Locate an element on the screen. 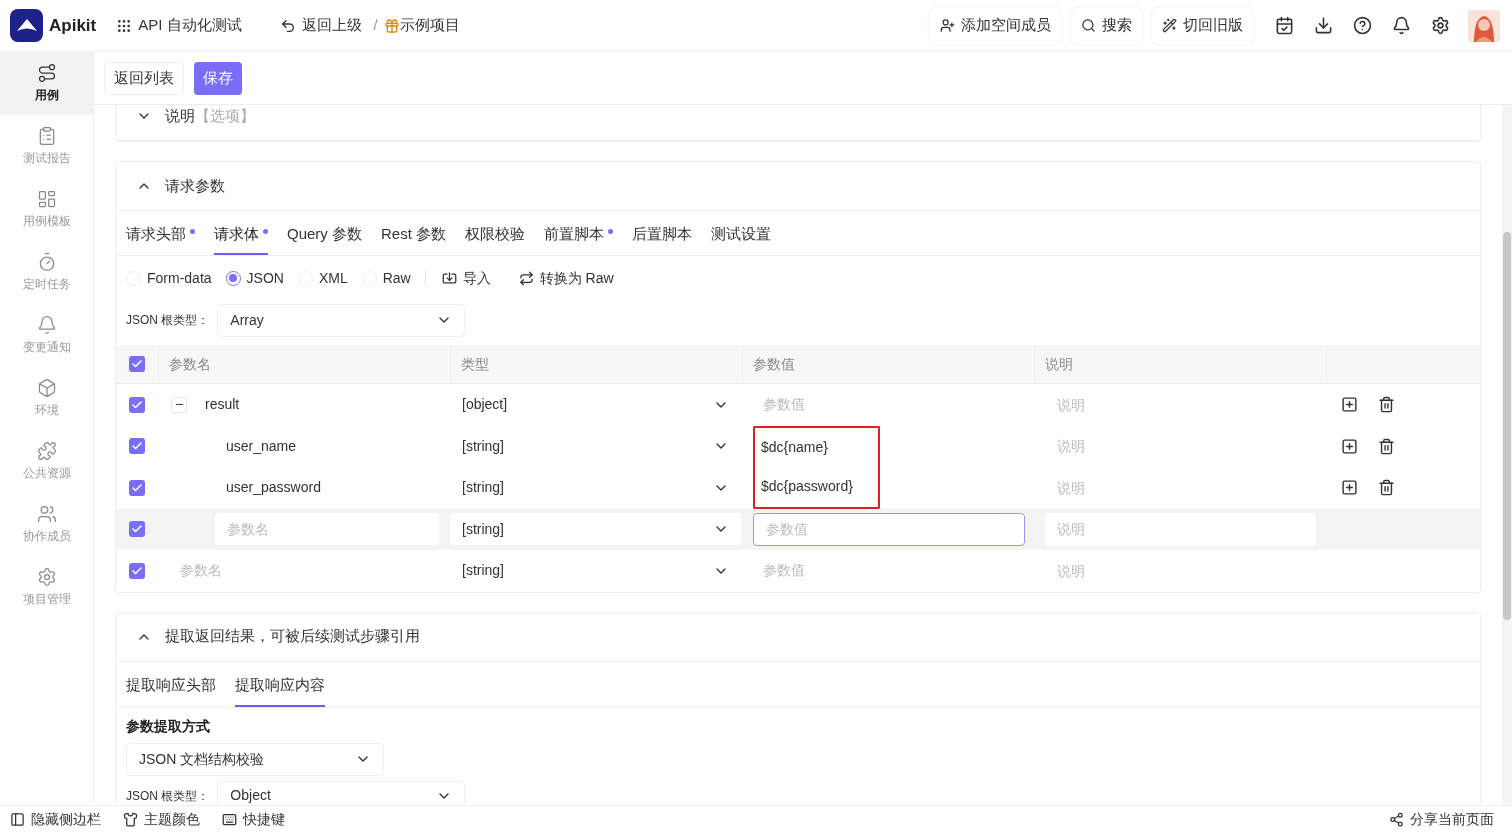 Image resolution: width=1512 pixels, height=832 pixels. tab: 后置脚本 is located at coordinates (662, 235).